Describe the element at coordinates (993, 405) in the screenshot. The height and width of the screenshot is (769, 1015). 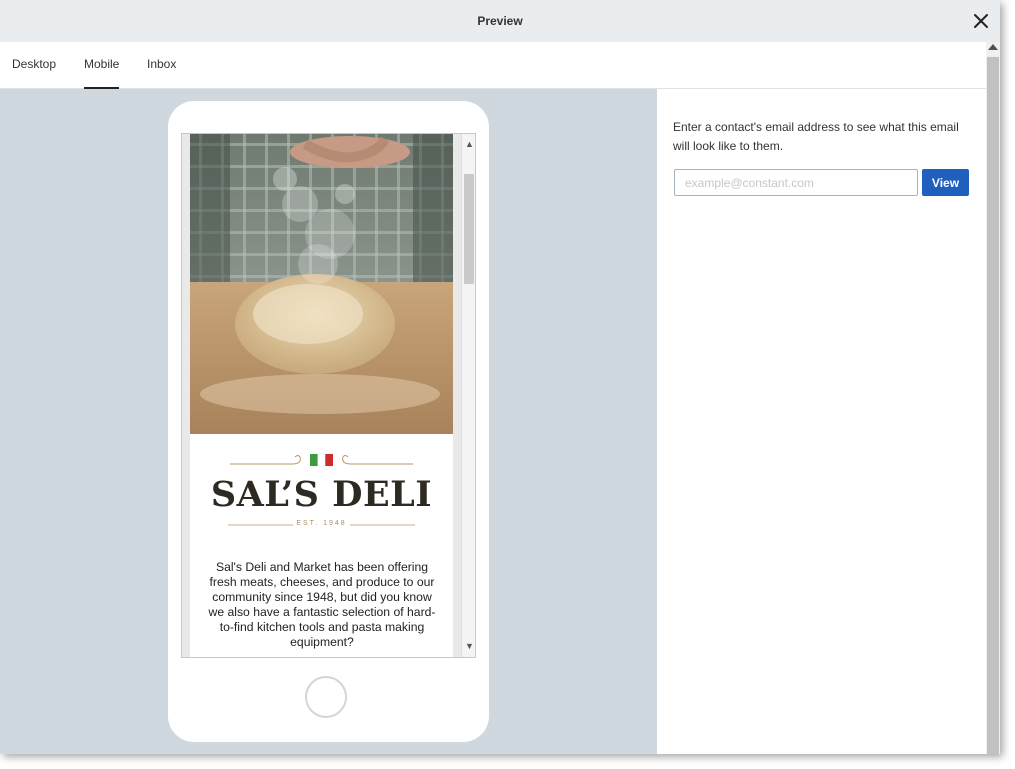
I see `modal-scrollbar-thumb` at that location.